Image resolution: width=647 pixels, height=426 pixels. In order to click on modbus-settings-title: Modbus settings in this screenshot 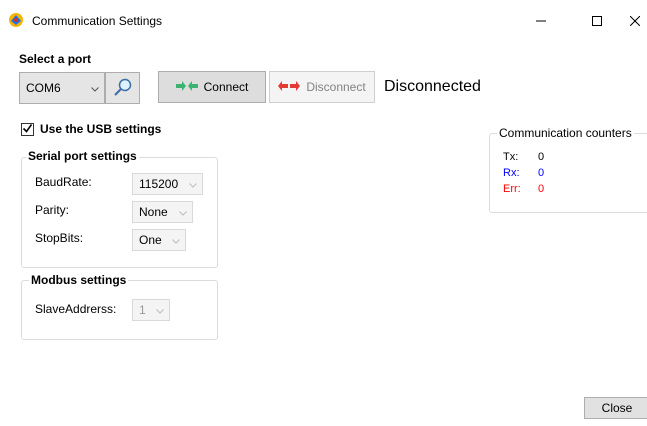, I will do `click(79, 280)`.